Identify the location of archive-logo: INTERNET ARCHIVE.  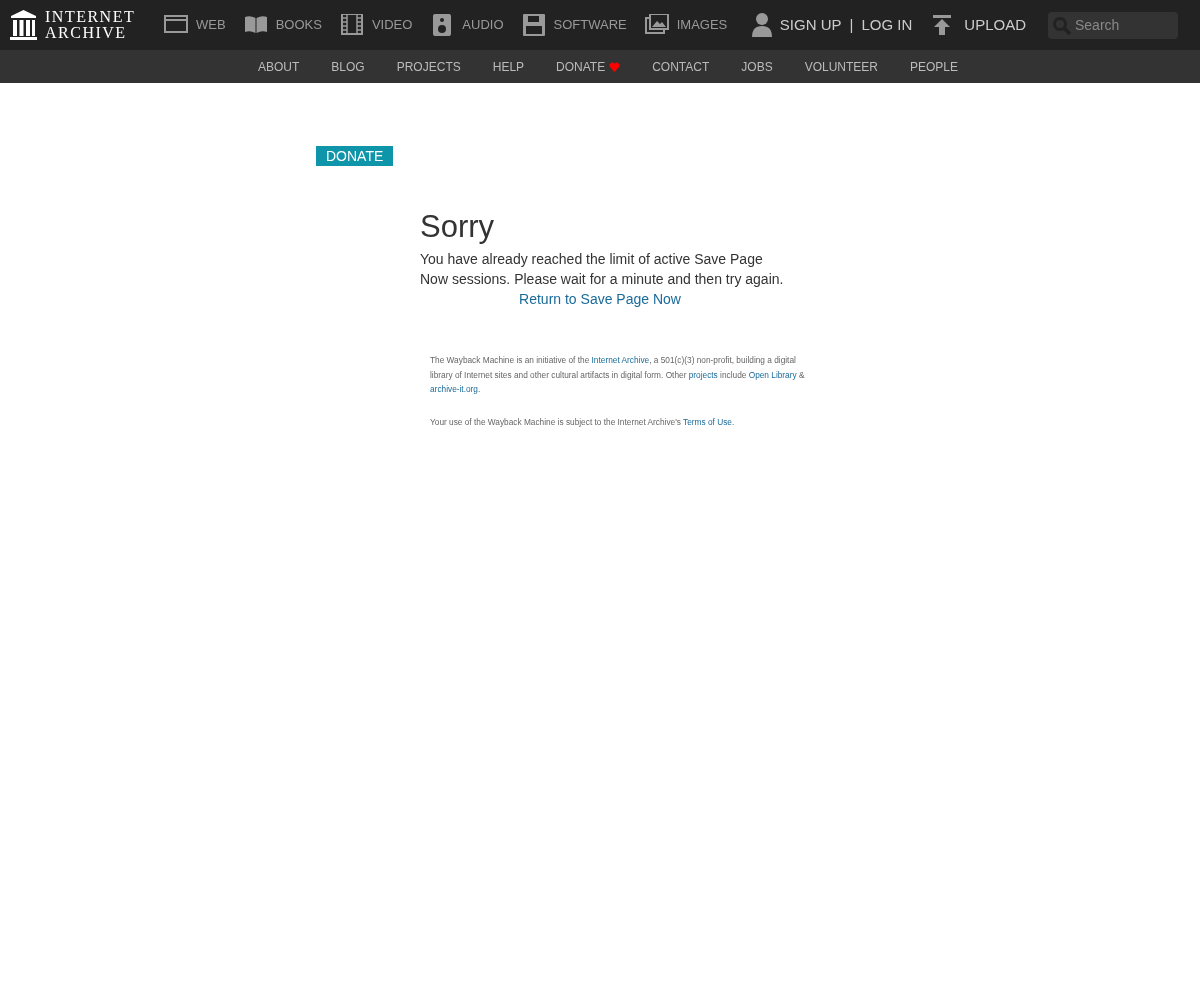
(80, 25).